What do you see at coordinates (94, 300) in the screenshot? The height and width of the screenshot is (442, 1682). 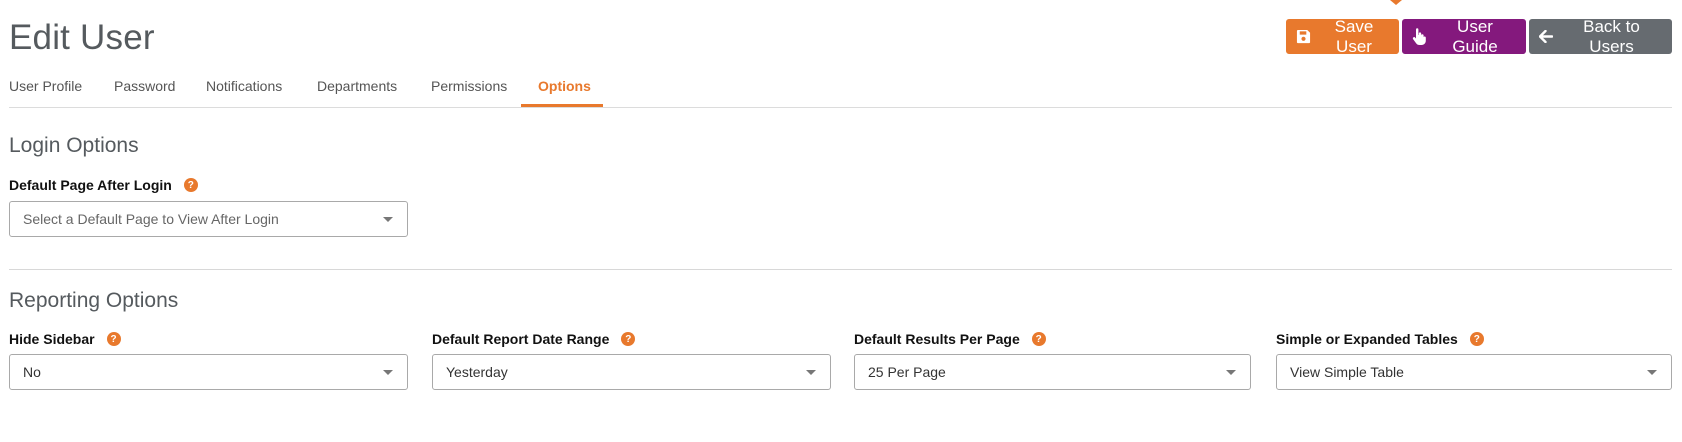 I see `reporting-options-title: Reporting Options` at bounding box center [94, 300].